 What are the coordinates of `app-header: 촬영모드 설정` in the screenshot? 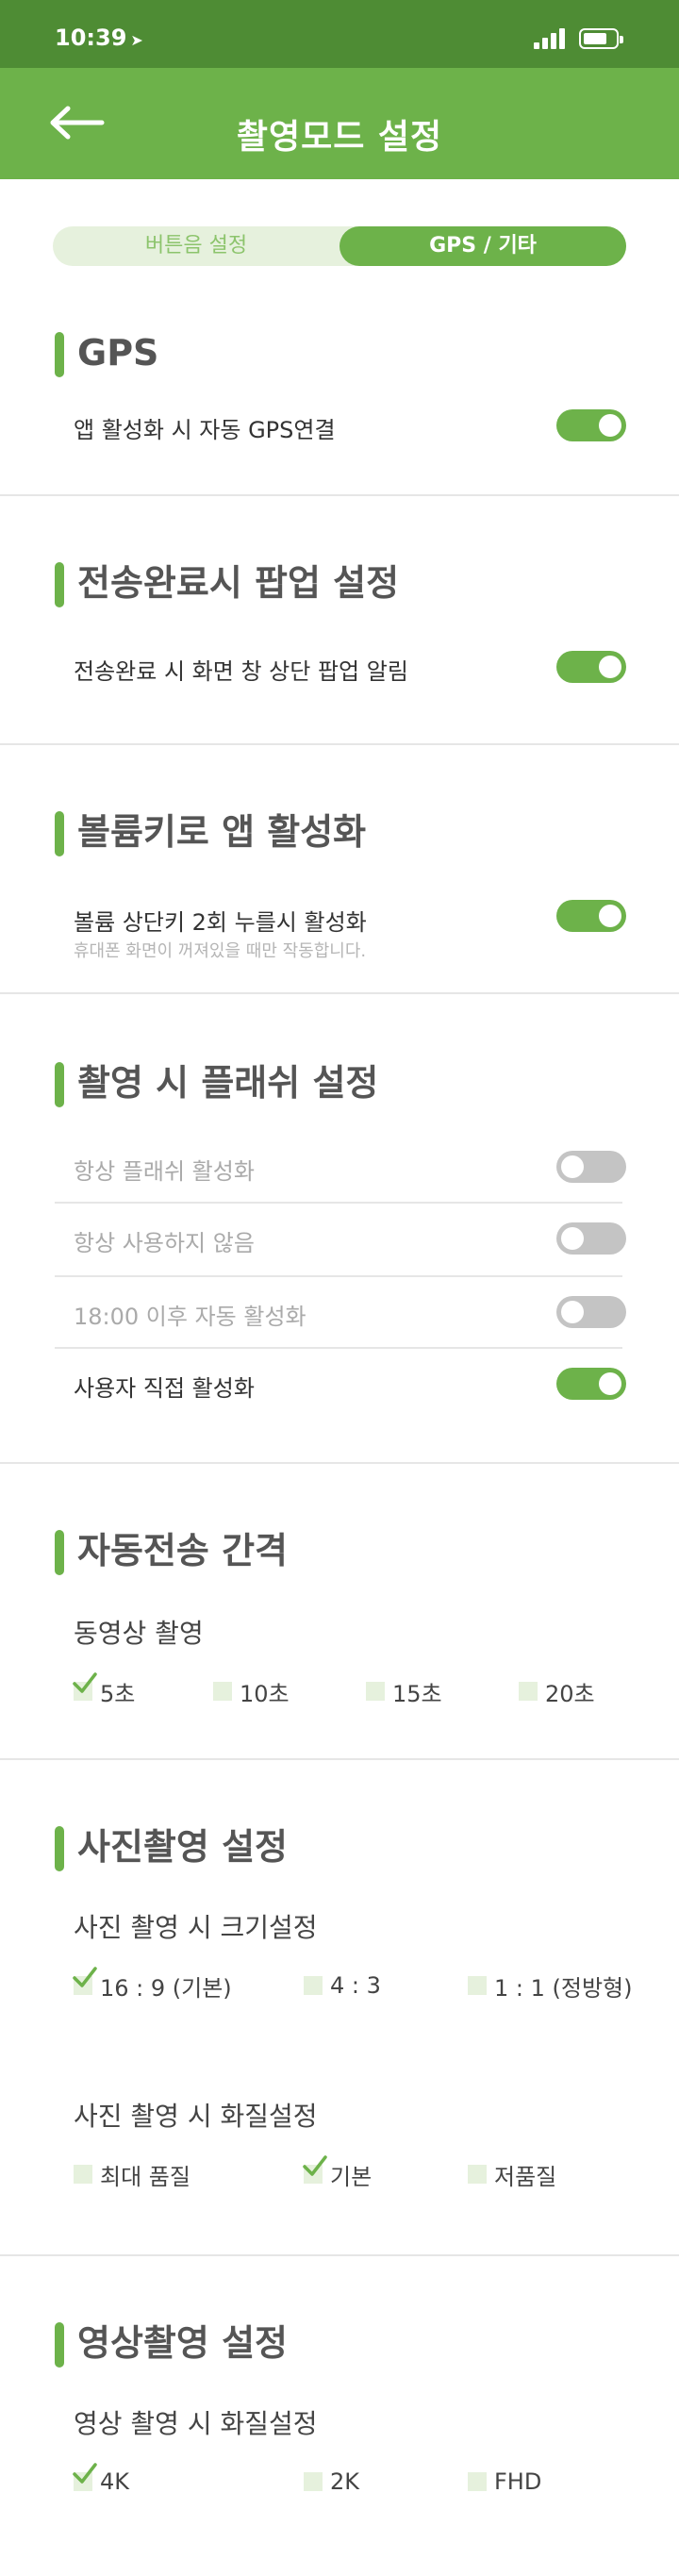 It's located at (339, 124).